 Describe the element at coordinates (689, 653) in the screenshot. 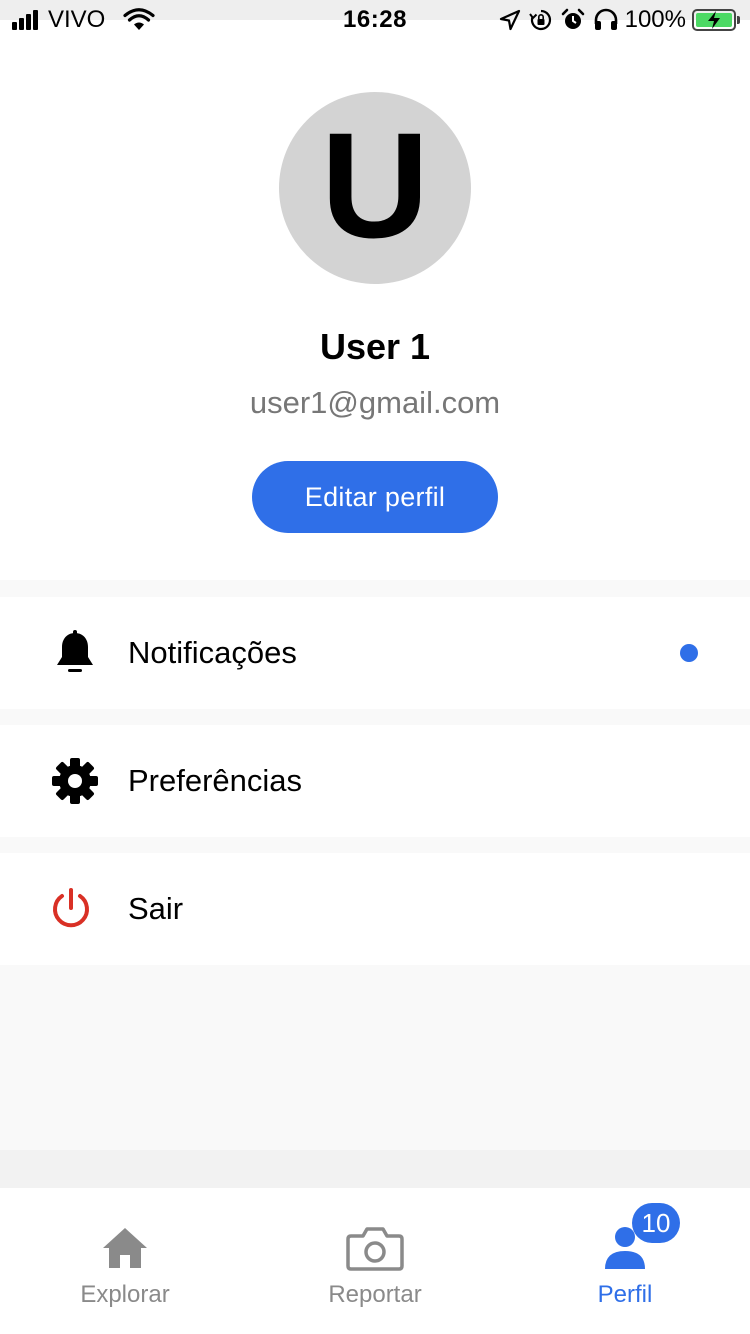

I see `unread-indicator` at that location.